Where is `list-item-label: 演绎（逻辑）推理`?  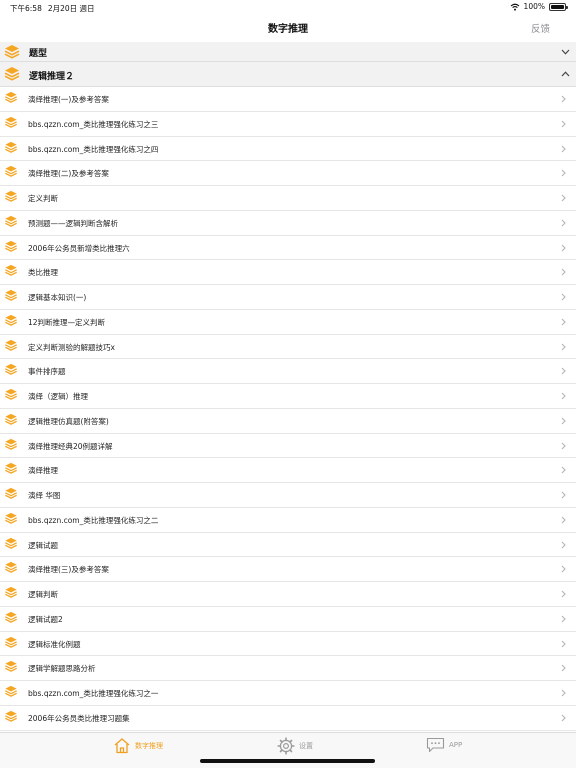
list-item-label: 演绎（逻辑）推理 is located at coordinates (58, 396).